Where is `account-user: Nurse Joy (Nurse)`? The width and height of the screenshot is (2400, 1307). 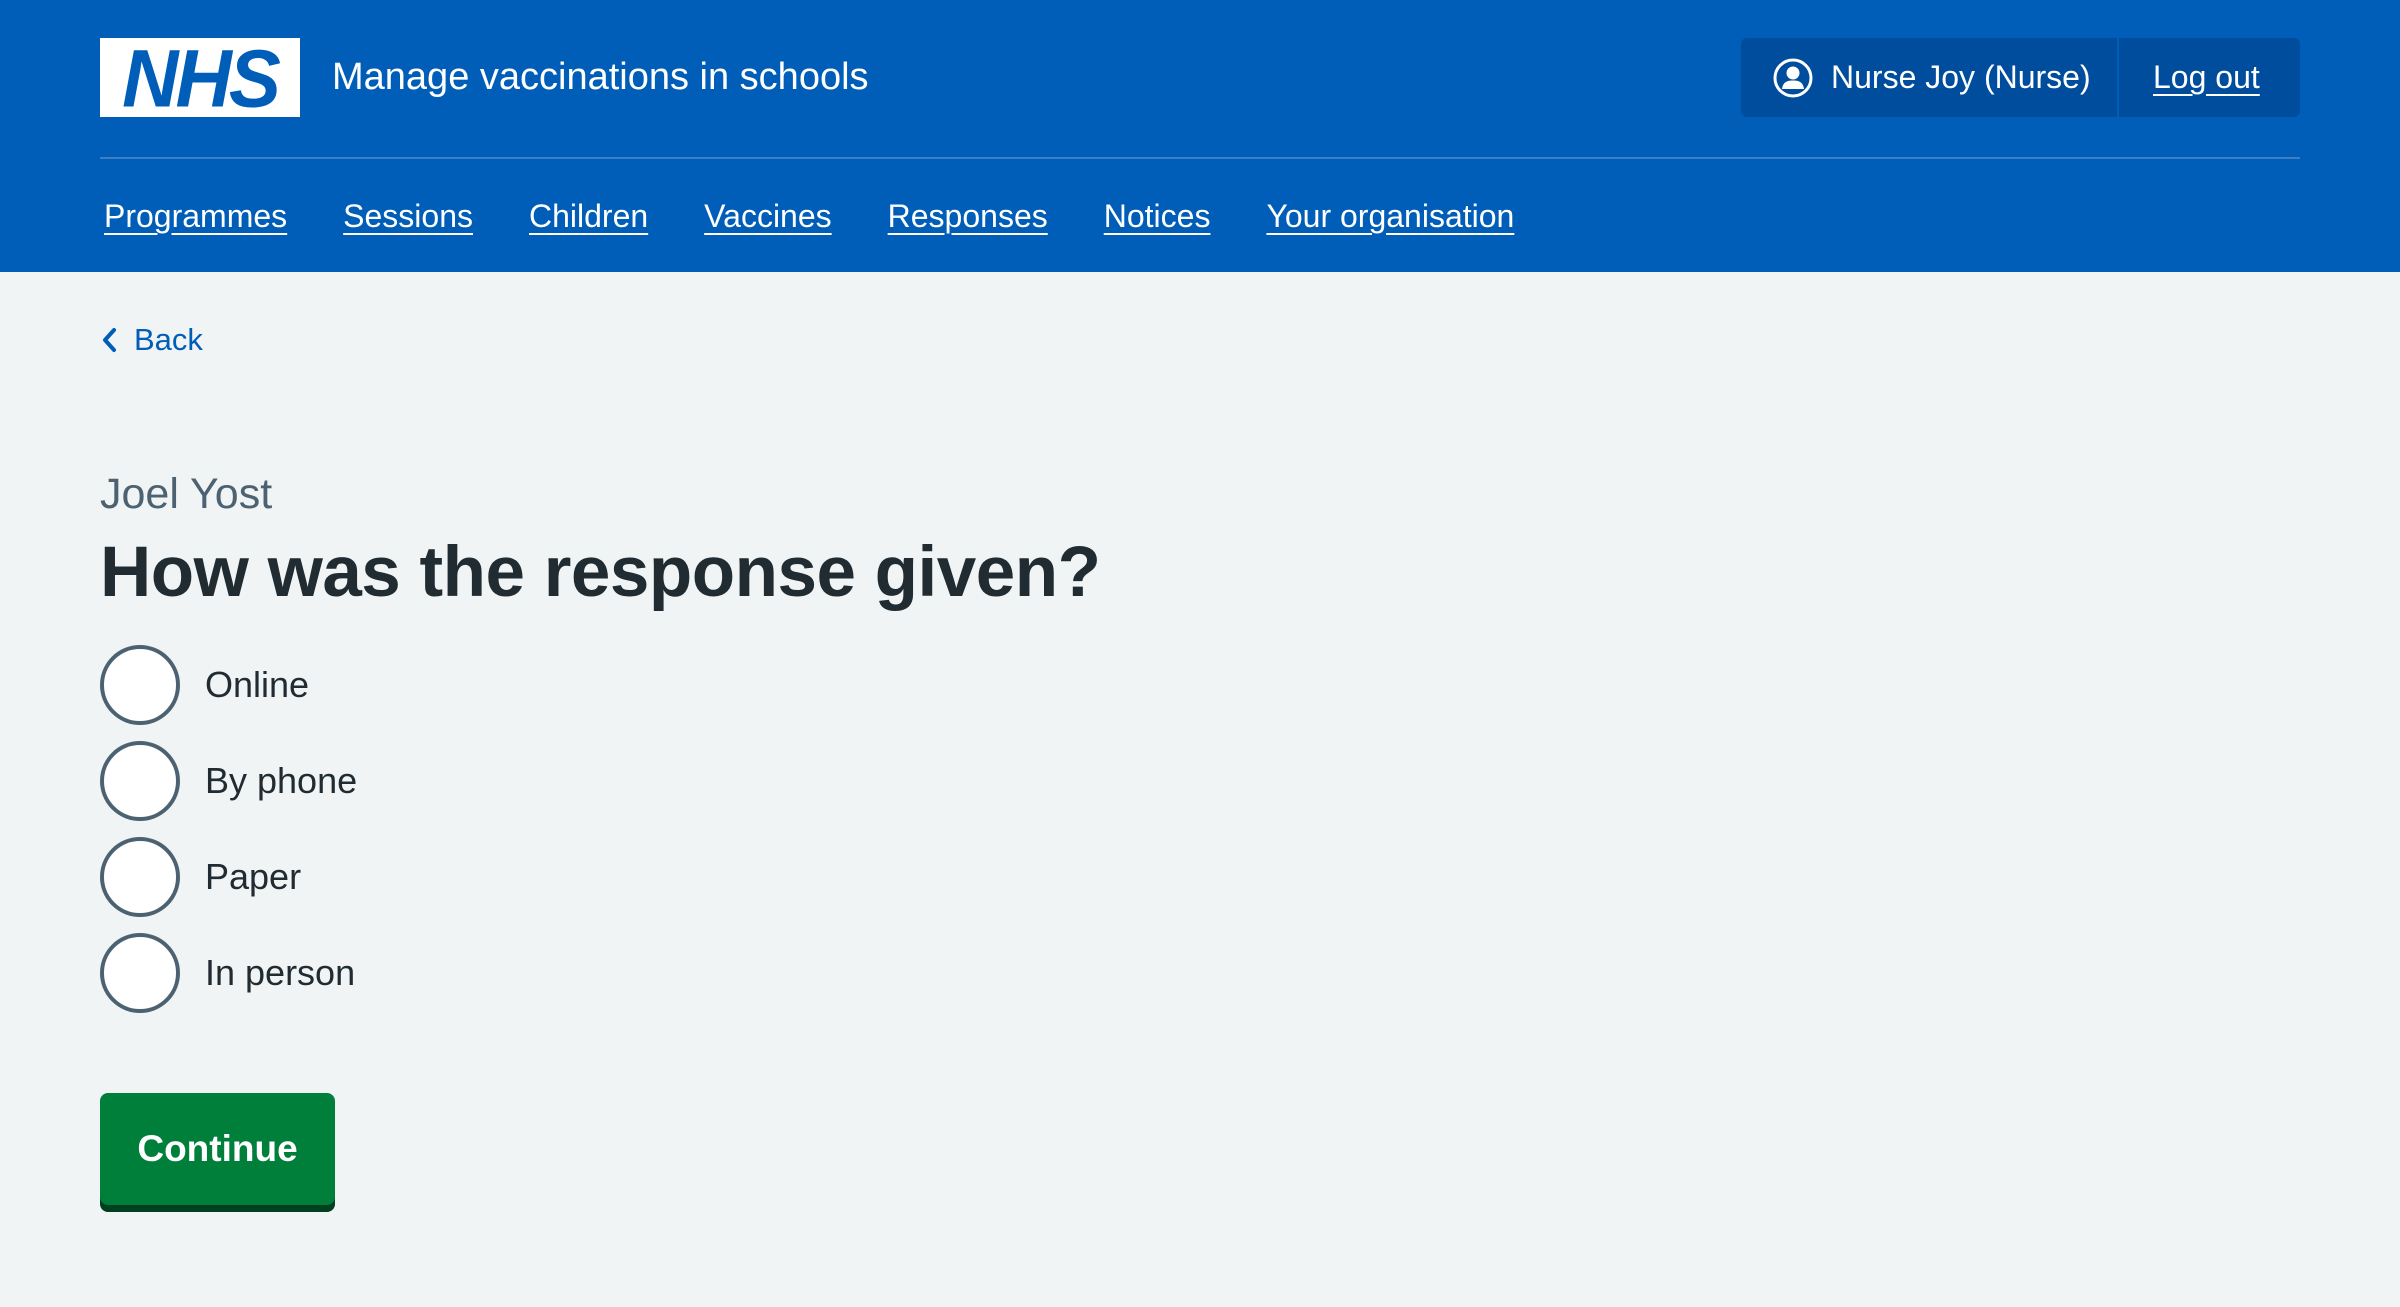 account-user: Nurse Joy (Nurse) is located at coordinates (1930, 77).